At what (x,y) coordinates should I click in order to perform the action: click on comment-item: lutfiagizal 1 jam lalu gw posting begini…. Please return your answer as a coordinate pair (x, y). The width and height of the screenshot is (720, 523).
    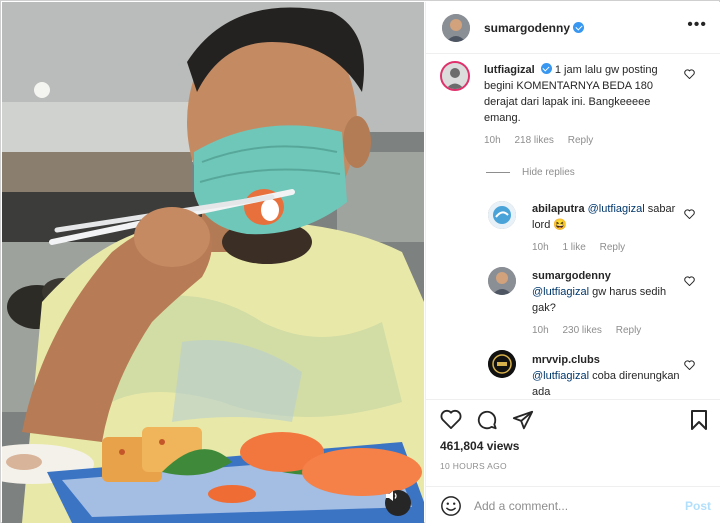
    Looking at the image, I should click on (584, 104).